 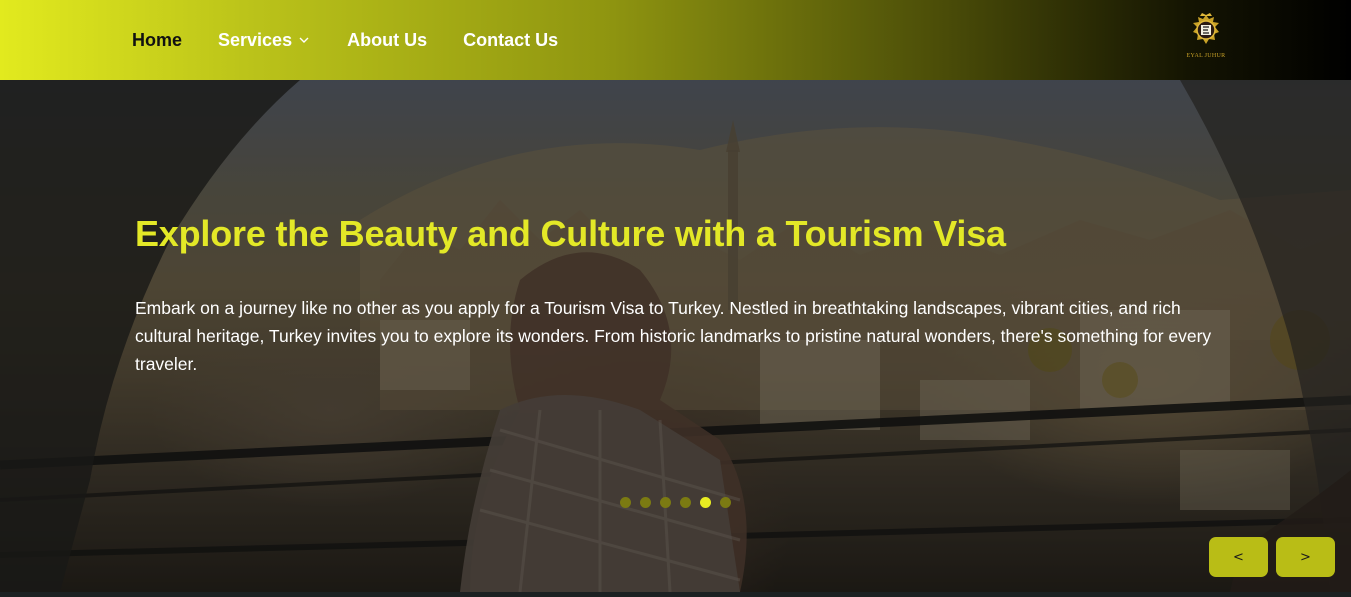 I want to click on nav-link-home: Home, so click(x=157, y=40).